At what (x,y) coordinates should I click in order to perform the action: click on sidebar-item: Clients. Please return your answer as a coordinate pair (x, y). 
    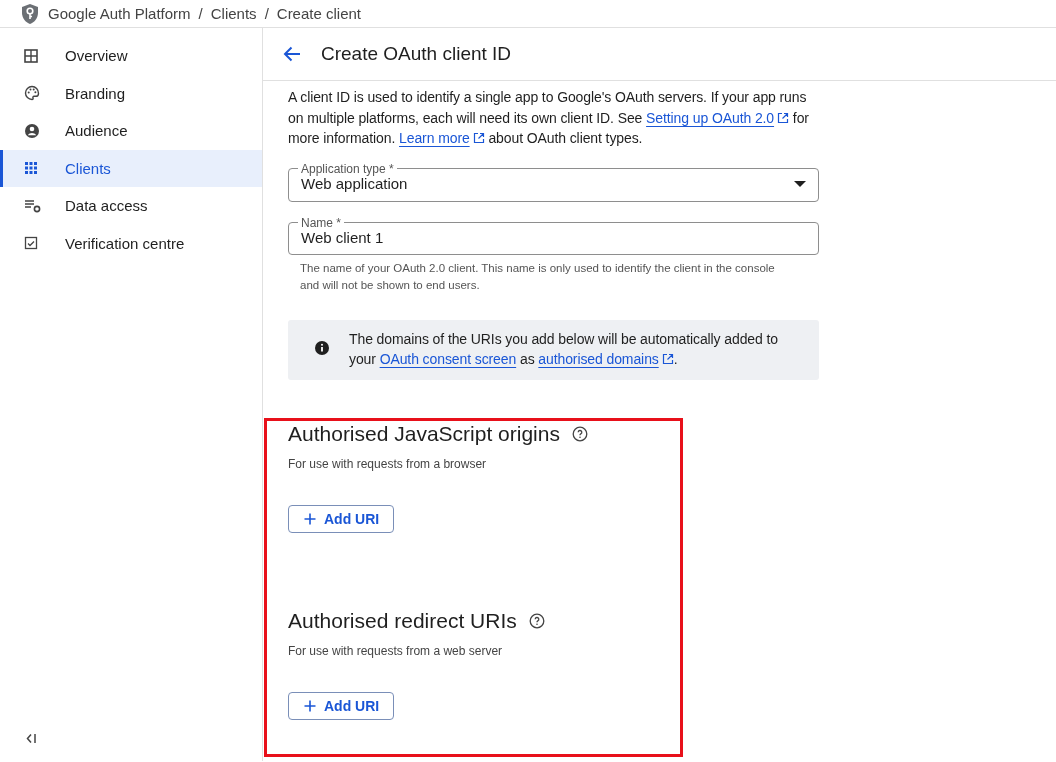
    Looking at the image, I should click on (131, 168).